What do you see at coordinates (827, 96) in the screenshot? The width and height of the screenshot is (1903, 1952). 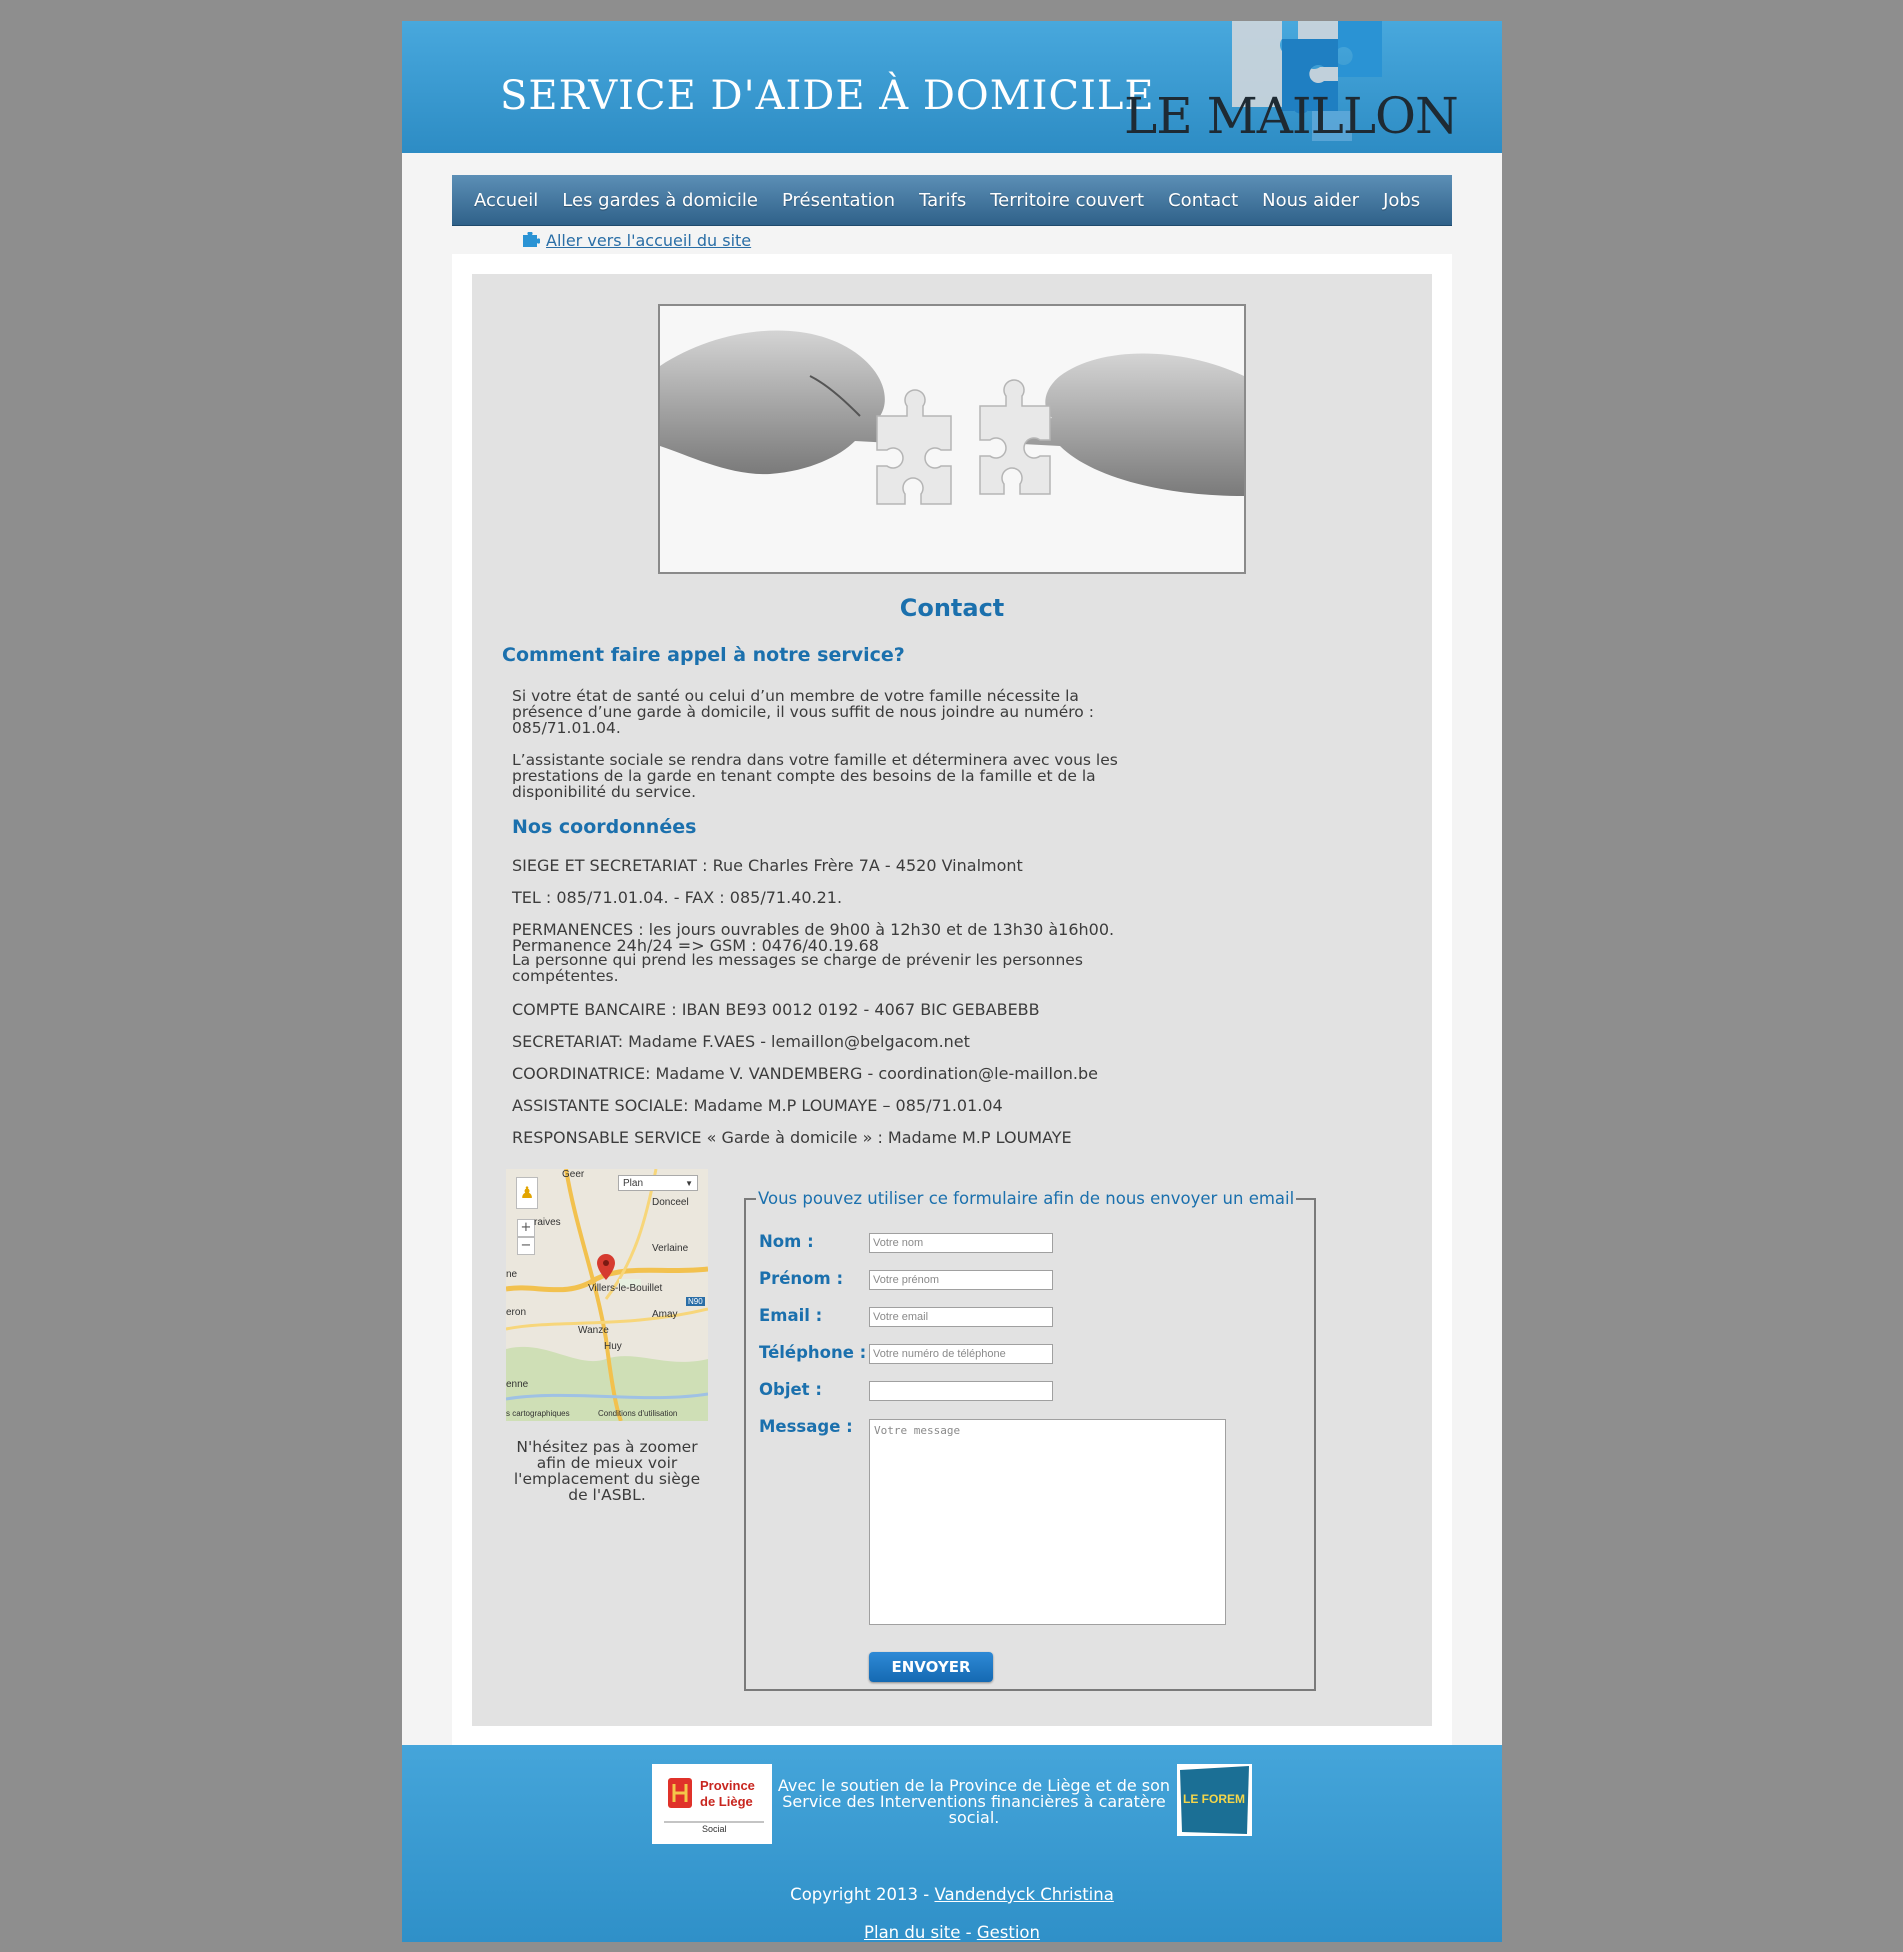 I see `site-title: SERVICE D'AIDE À DOMICILE` at bounding box center [827, 96].